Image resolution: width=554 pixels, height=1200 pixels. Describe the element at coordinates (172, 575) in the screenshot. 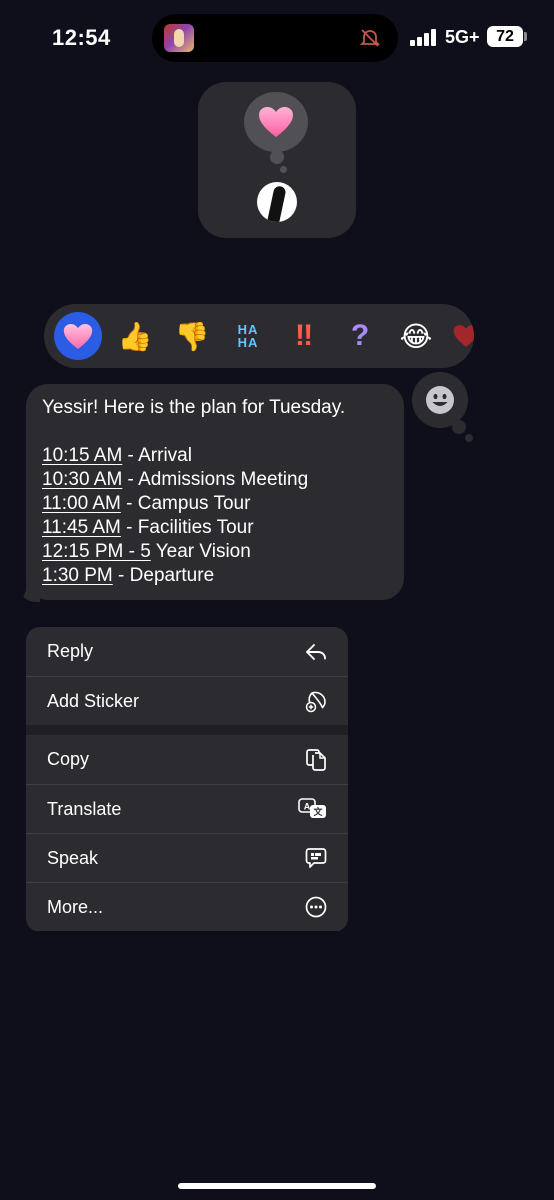

I see `schedule-event: Departure` at that location.